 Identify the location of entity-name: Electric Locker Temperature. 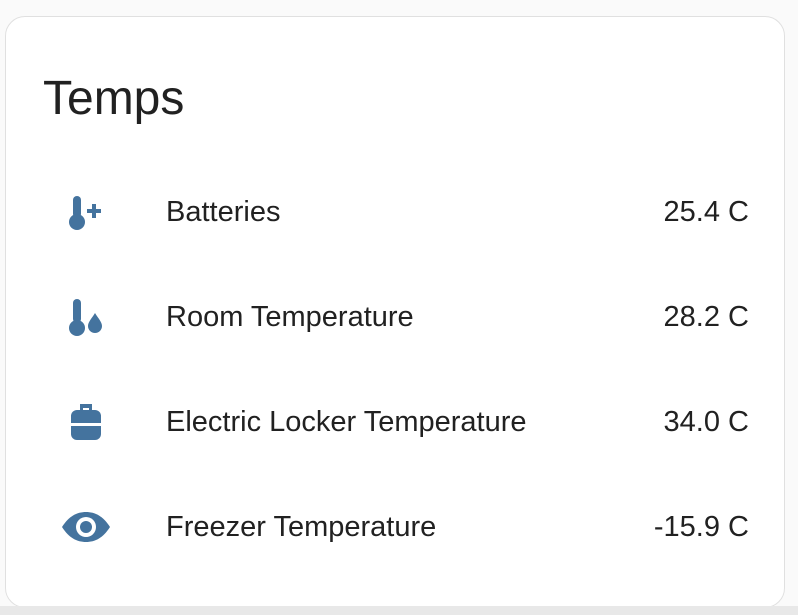
(346, 422).